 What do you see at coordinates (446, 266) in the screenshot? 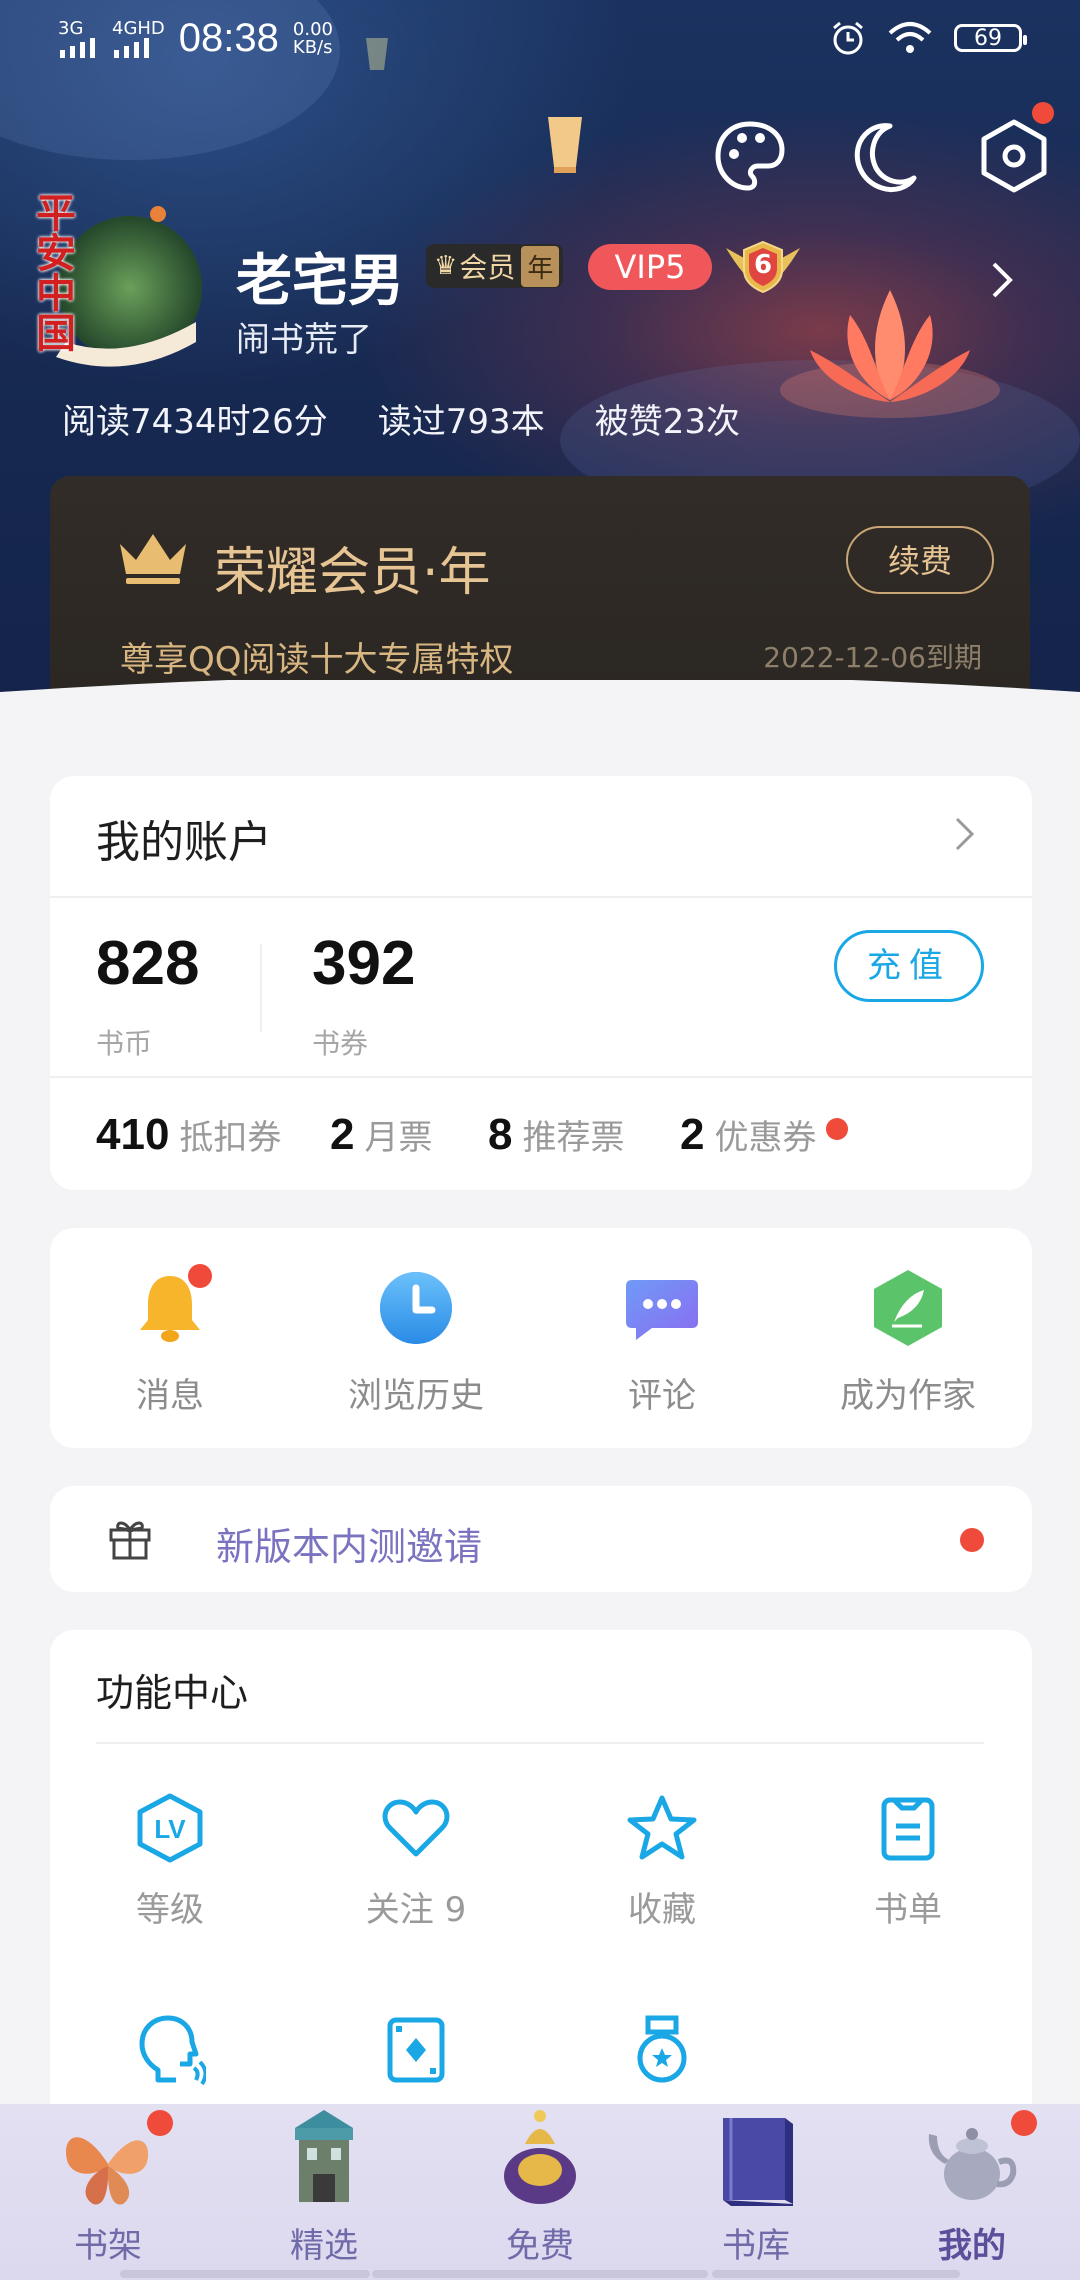
I see `crown-icon: ♛` at bounding box center [446, 266].